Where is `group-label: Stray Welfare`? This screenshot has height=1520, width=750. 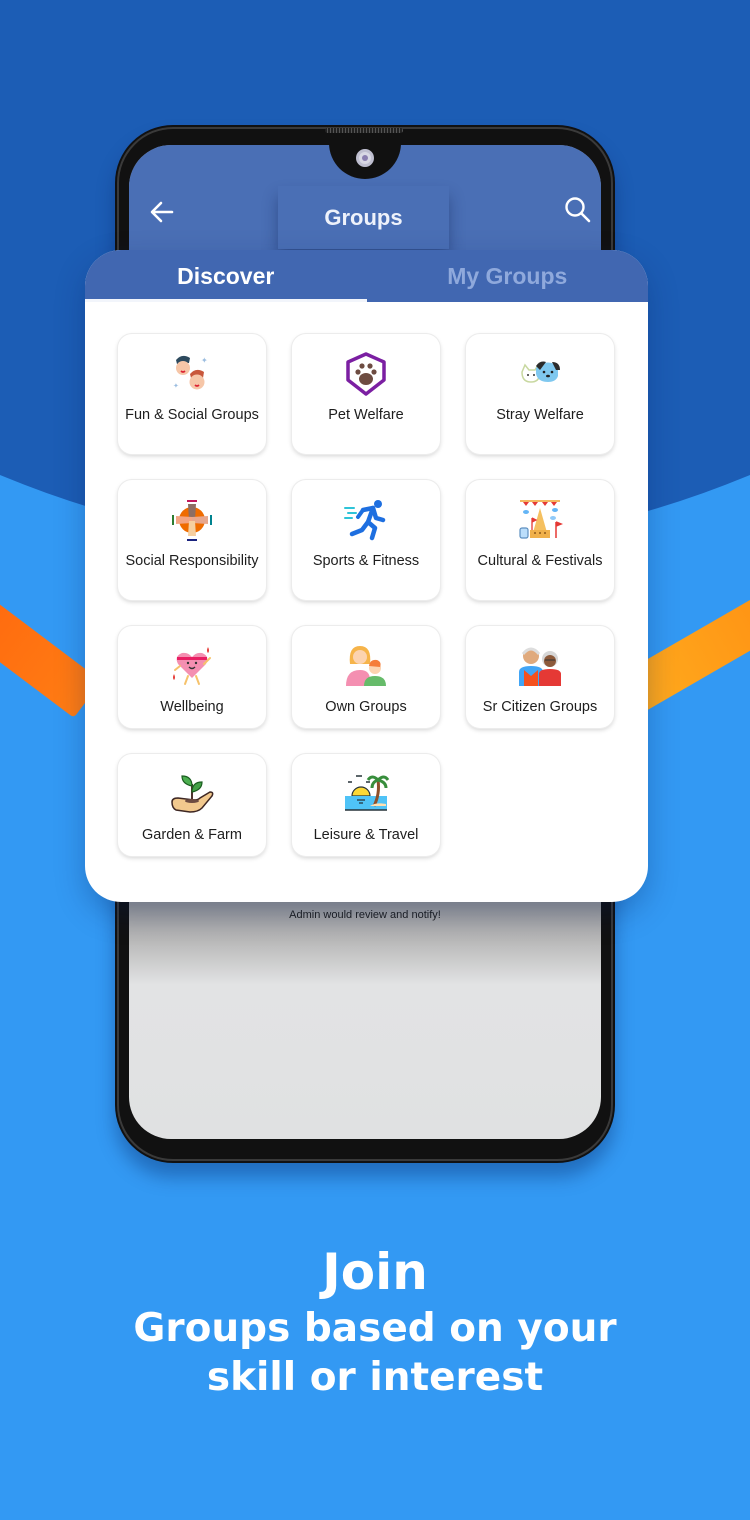 group-label: Stray Welfare is located at coordinates (540, 415).